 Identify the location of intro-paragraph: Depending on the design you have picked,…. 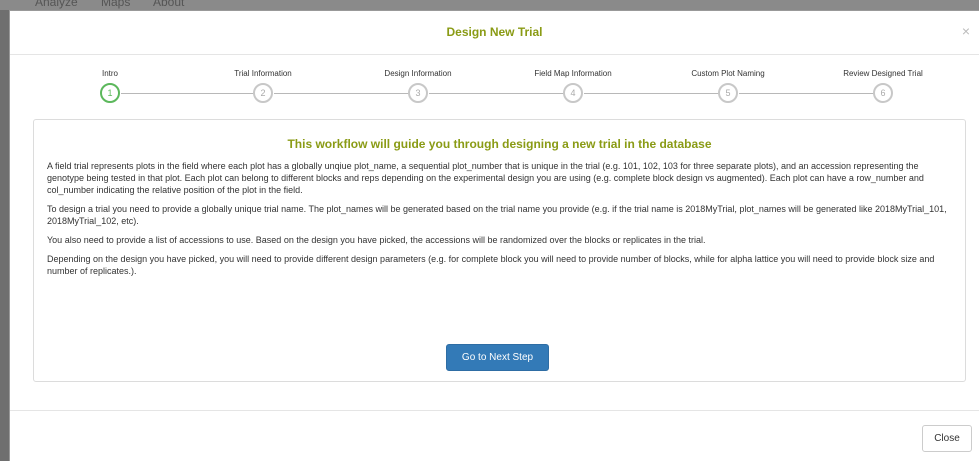
(491, 265).